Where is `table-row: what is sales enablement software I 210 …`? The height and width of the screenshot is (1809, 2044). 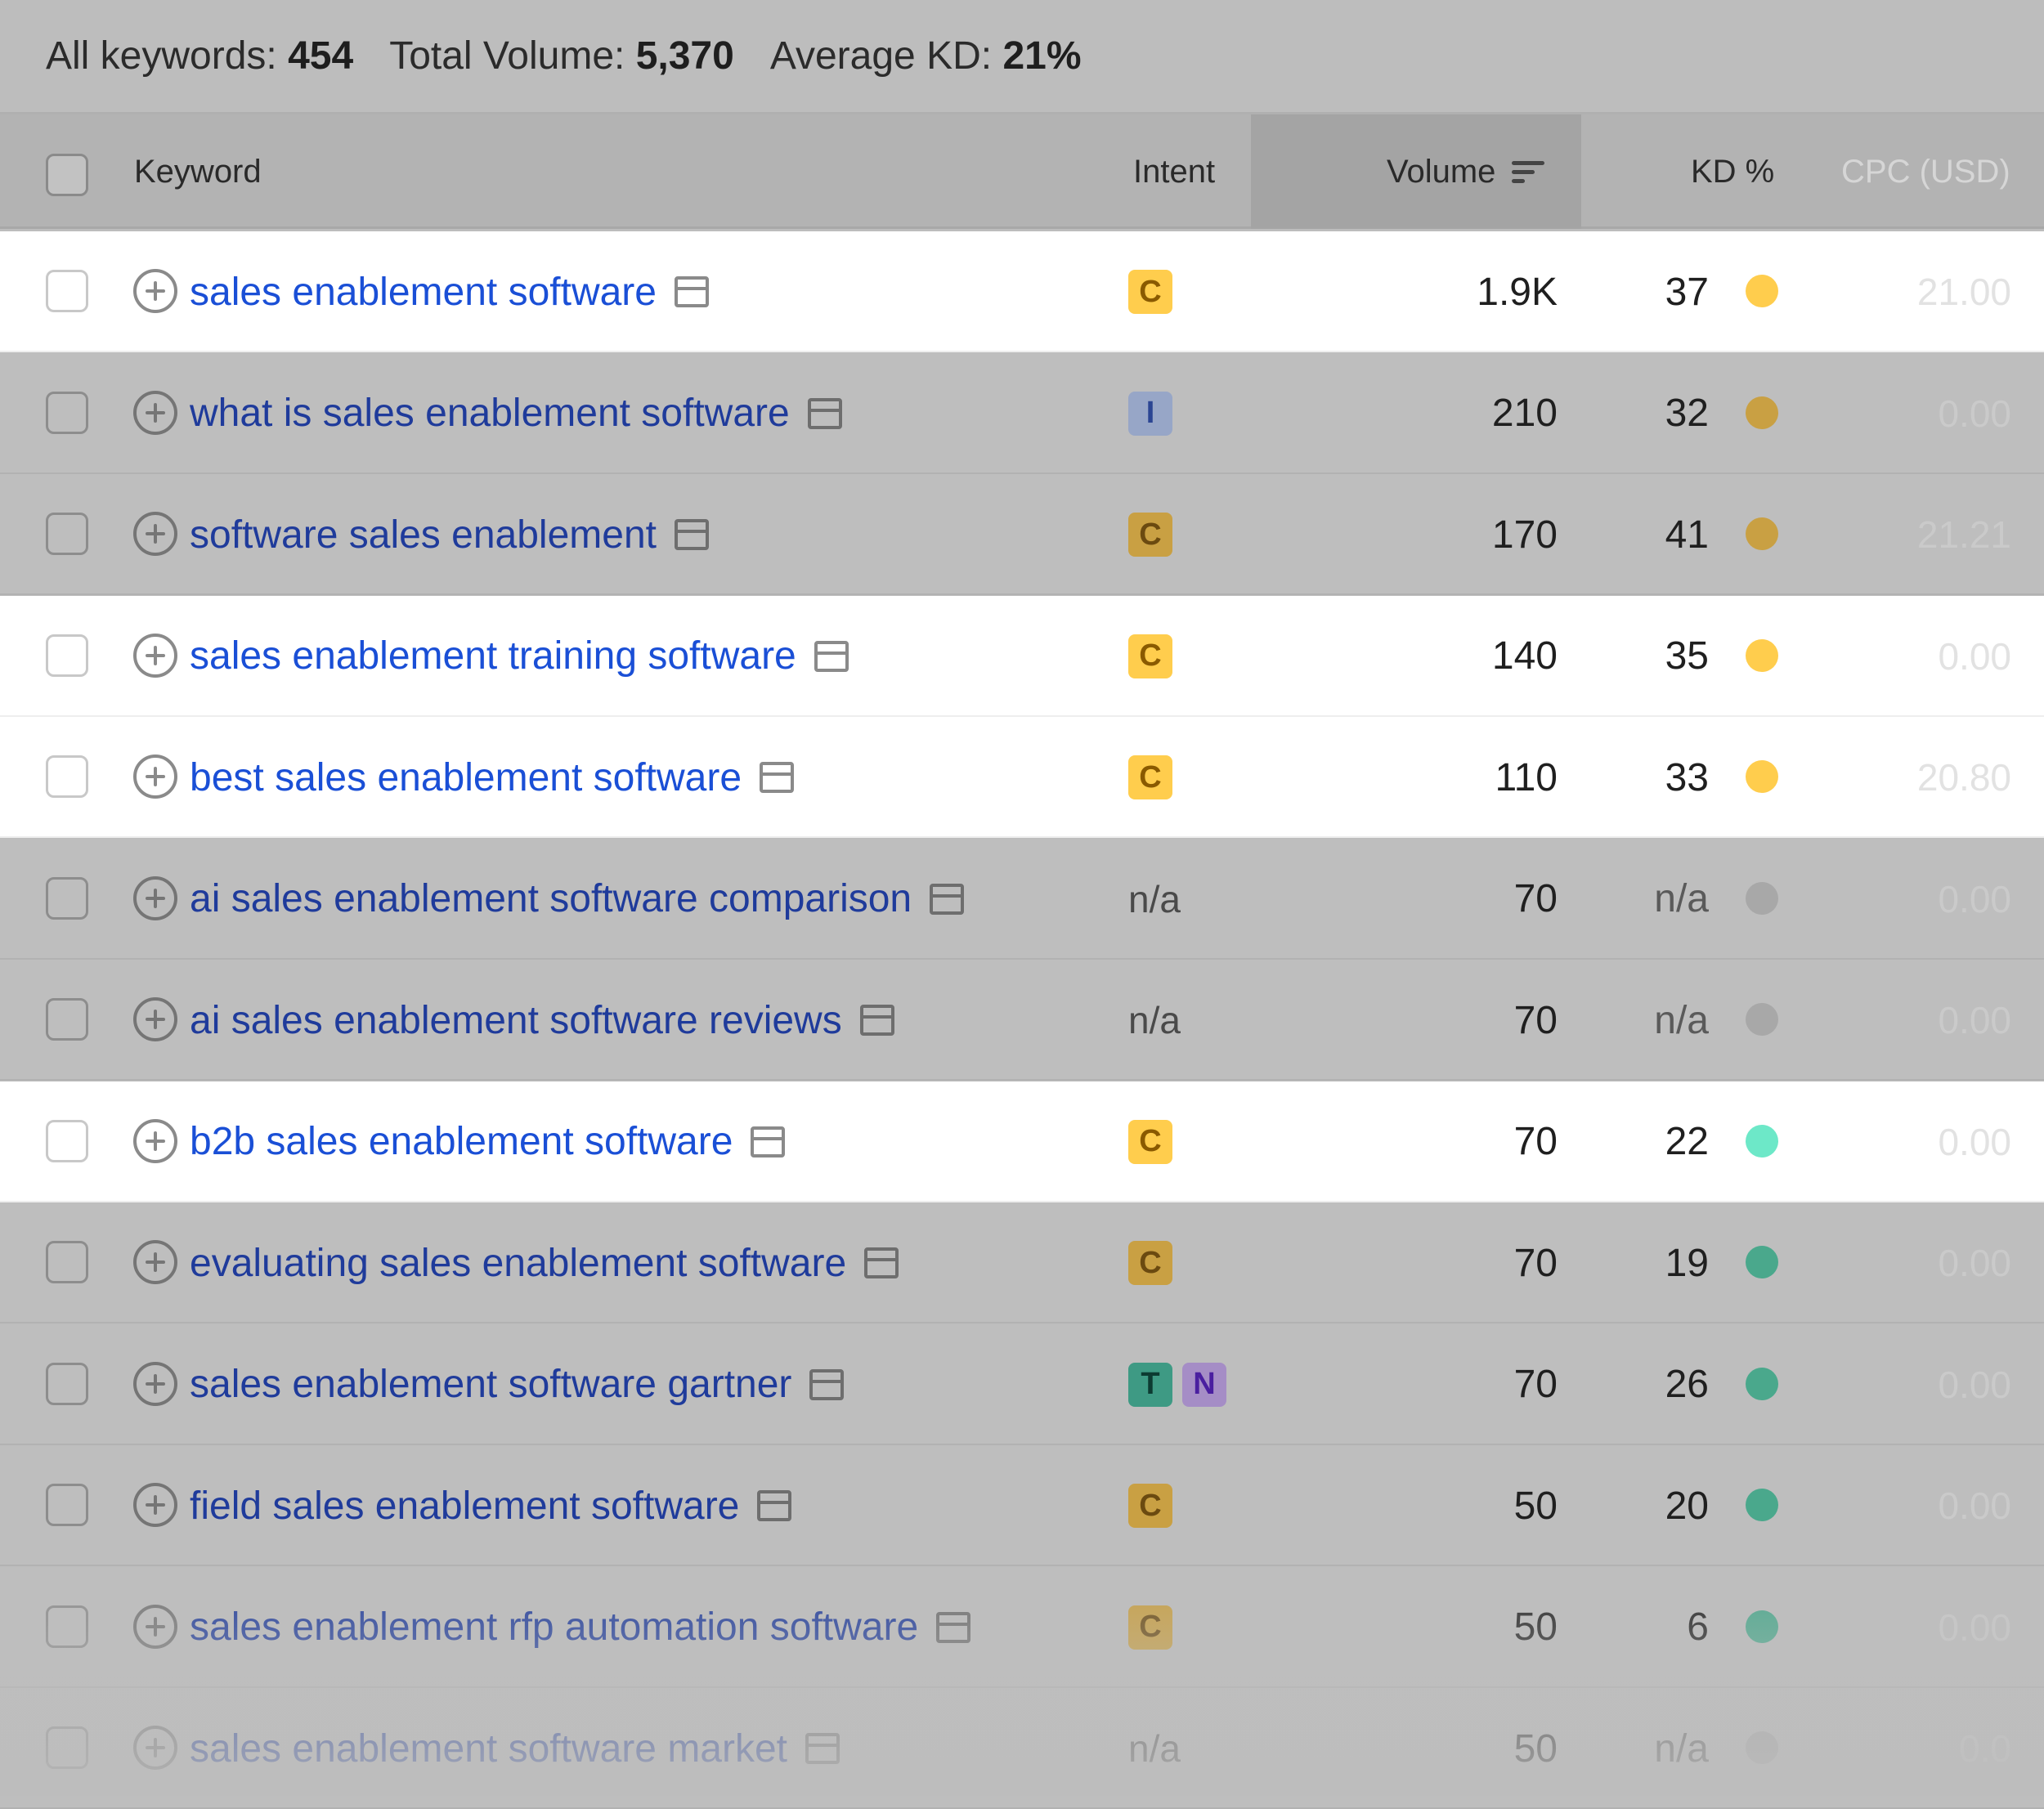
table-row: what is sales enablement software I 210 … is located at coordinates (1022, 413).